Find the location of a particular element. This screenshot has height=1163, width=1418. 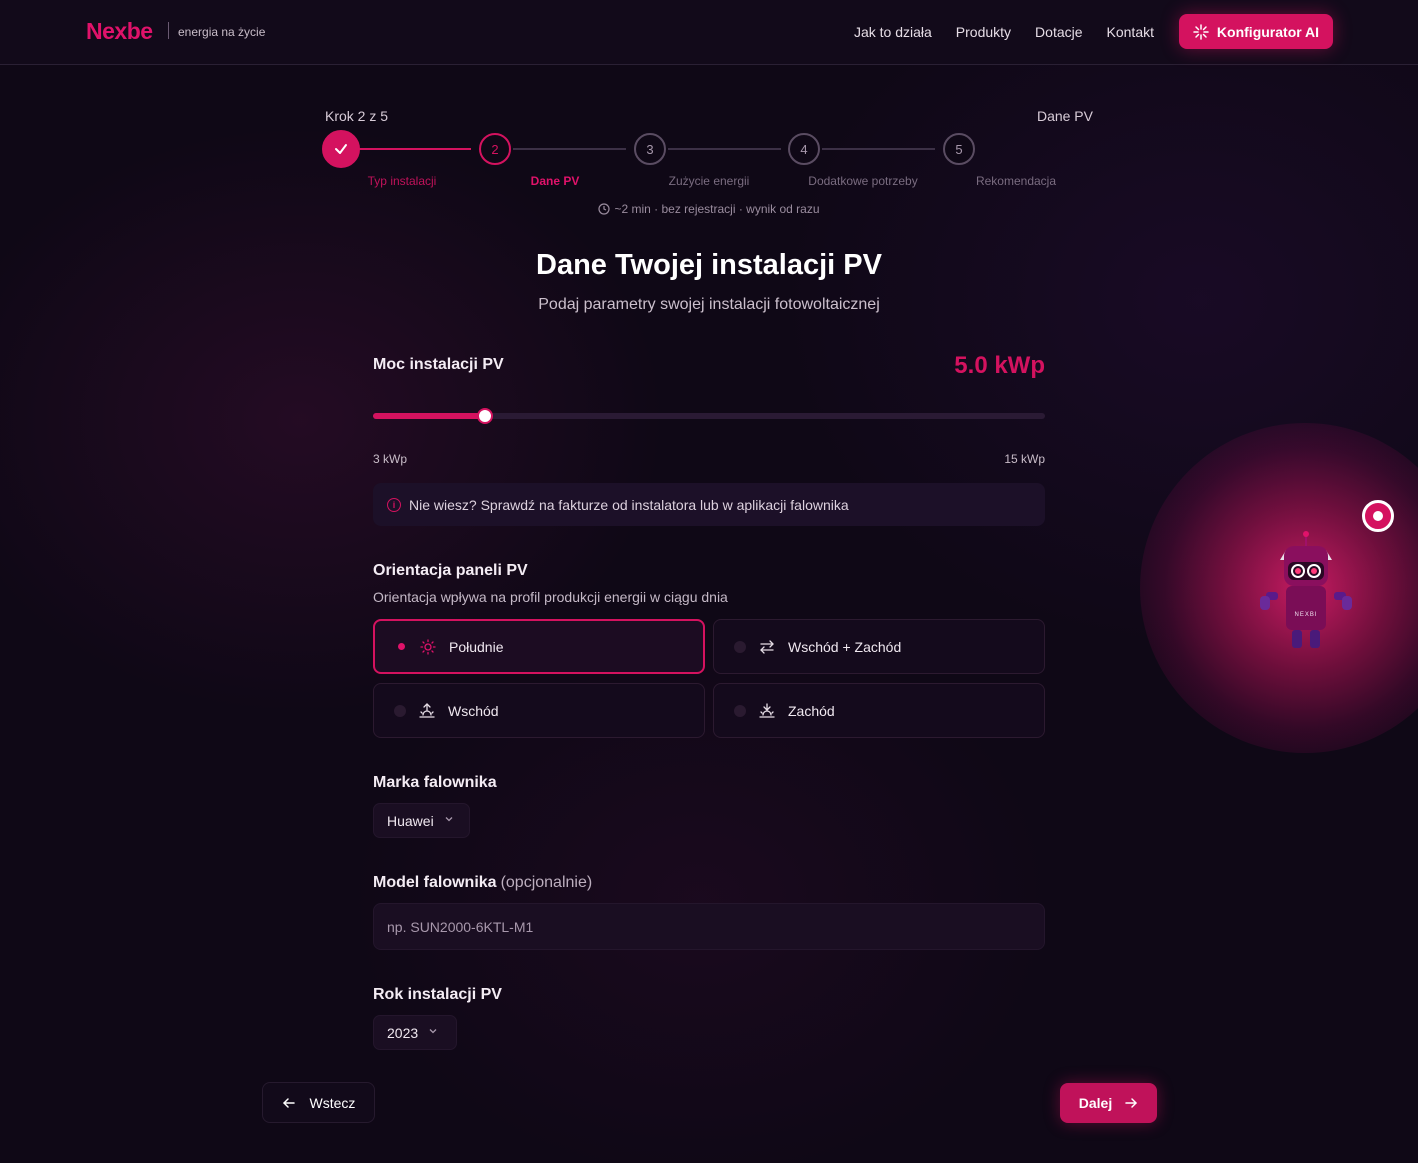

clock-icon is located at coordinates (604, 209).